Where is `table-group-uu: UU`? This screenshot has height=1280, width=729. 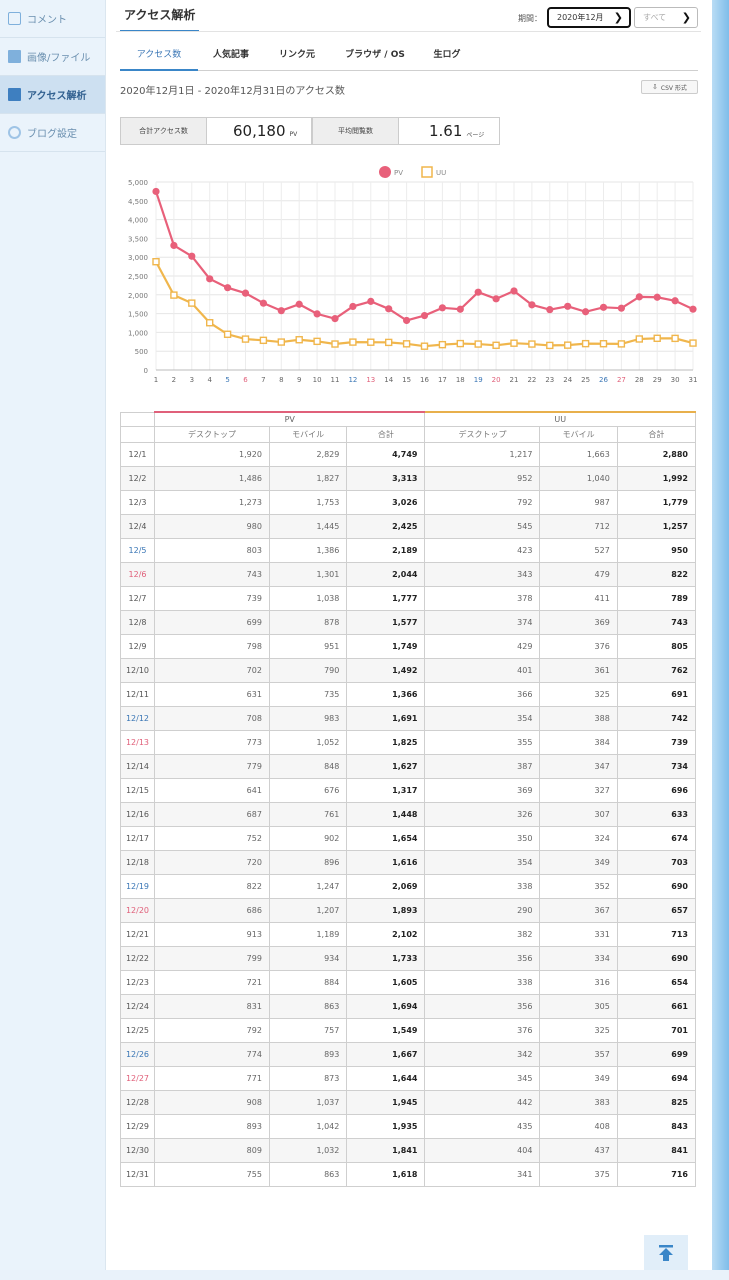 table-group-uu: UU is located at coordinates (560, 419).